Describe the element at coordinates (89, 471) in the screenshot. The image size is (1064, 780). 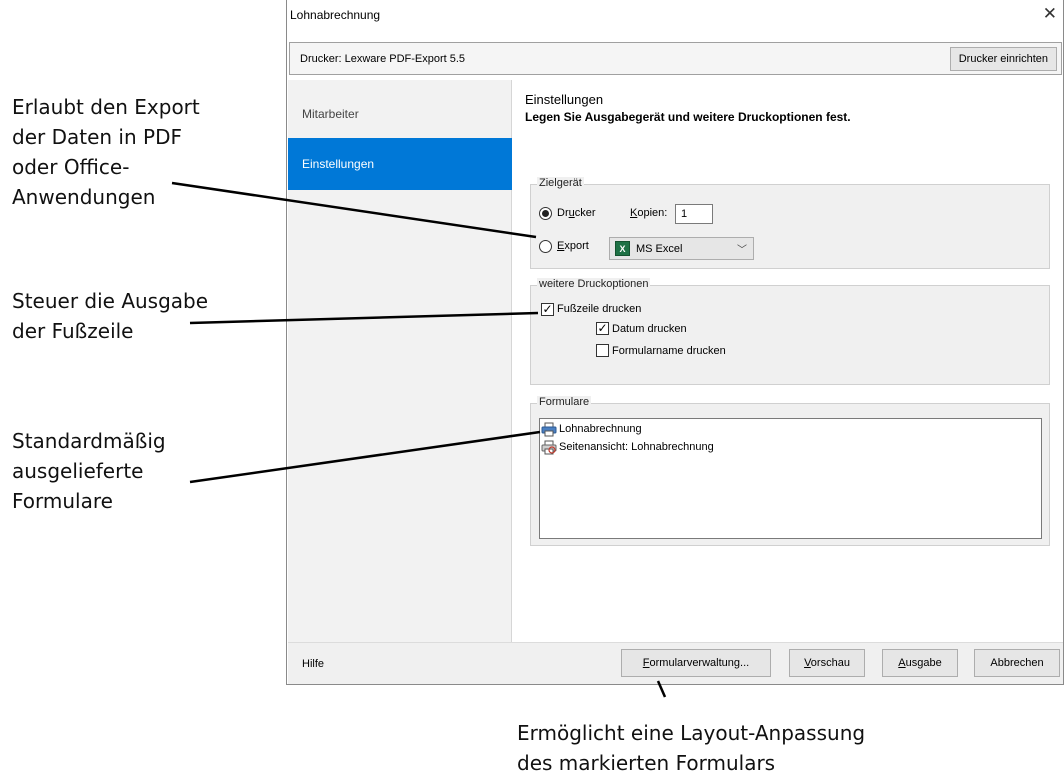
I see `annotation-forms: Standardmäßig ausgelieferte Formulare` at that location.